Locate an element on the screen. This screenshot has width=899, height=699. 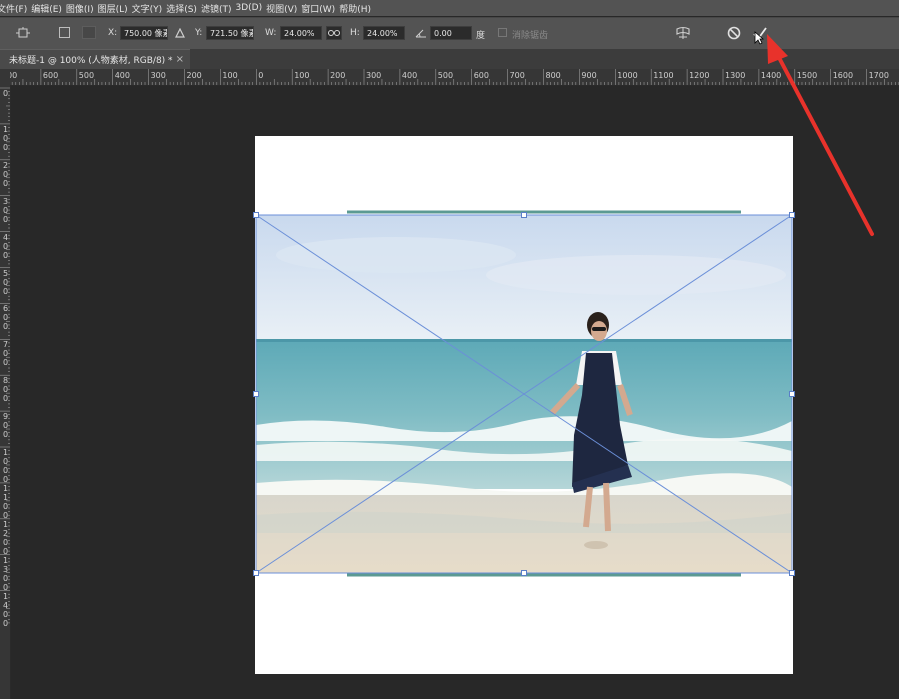
ruler-h-label: 1500 is located at coordinates (807, 75).